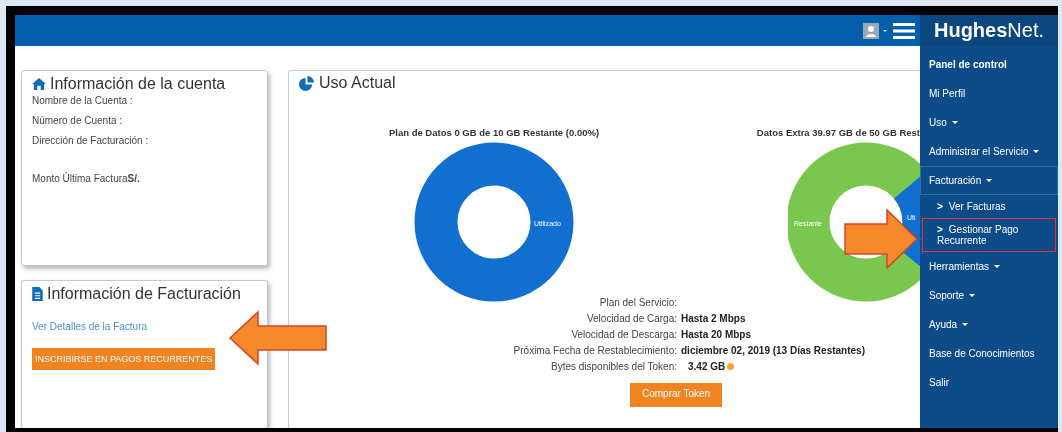 Image resolution: width=1062 pixels, height=432 pixels. What do you see at coordinates (306, 83) in the screenshot?
I see `pie-chart-icon` at bounding box center [306, 83].